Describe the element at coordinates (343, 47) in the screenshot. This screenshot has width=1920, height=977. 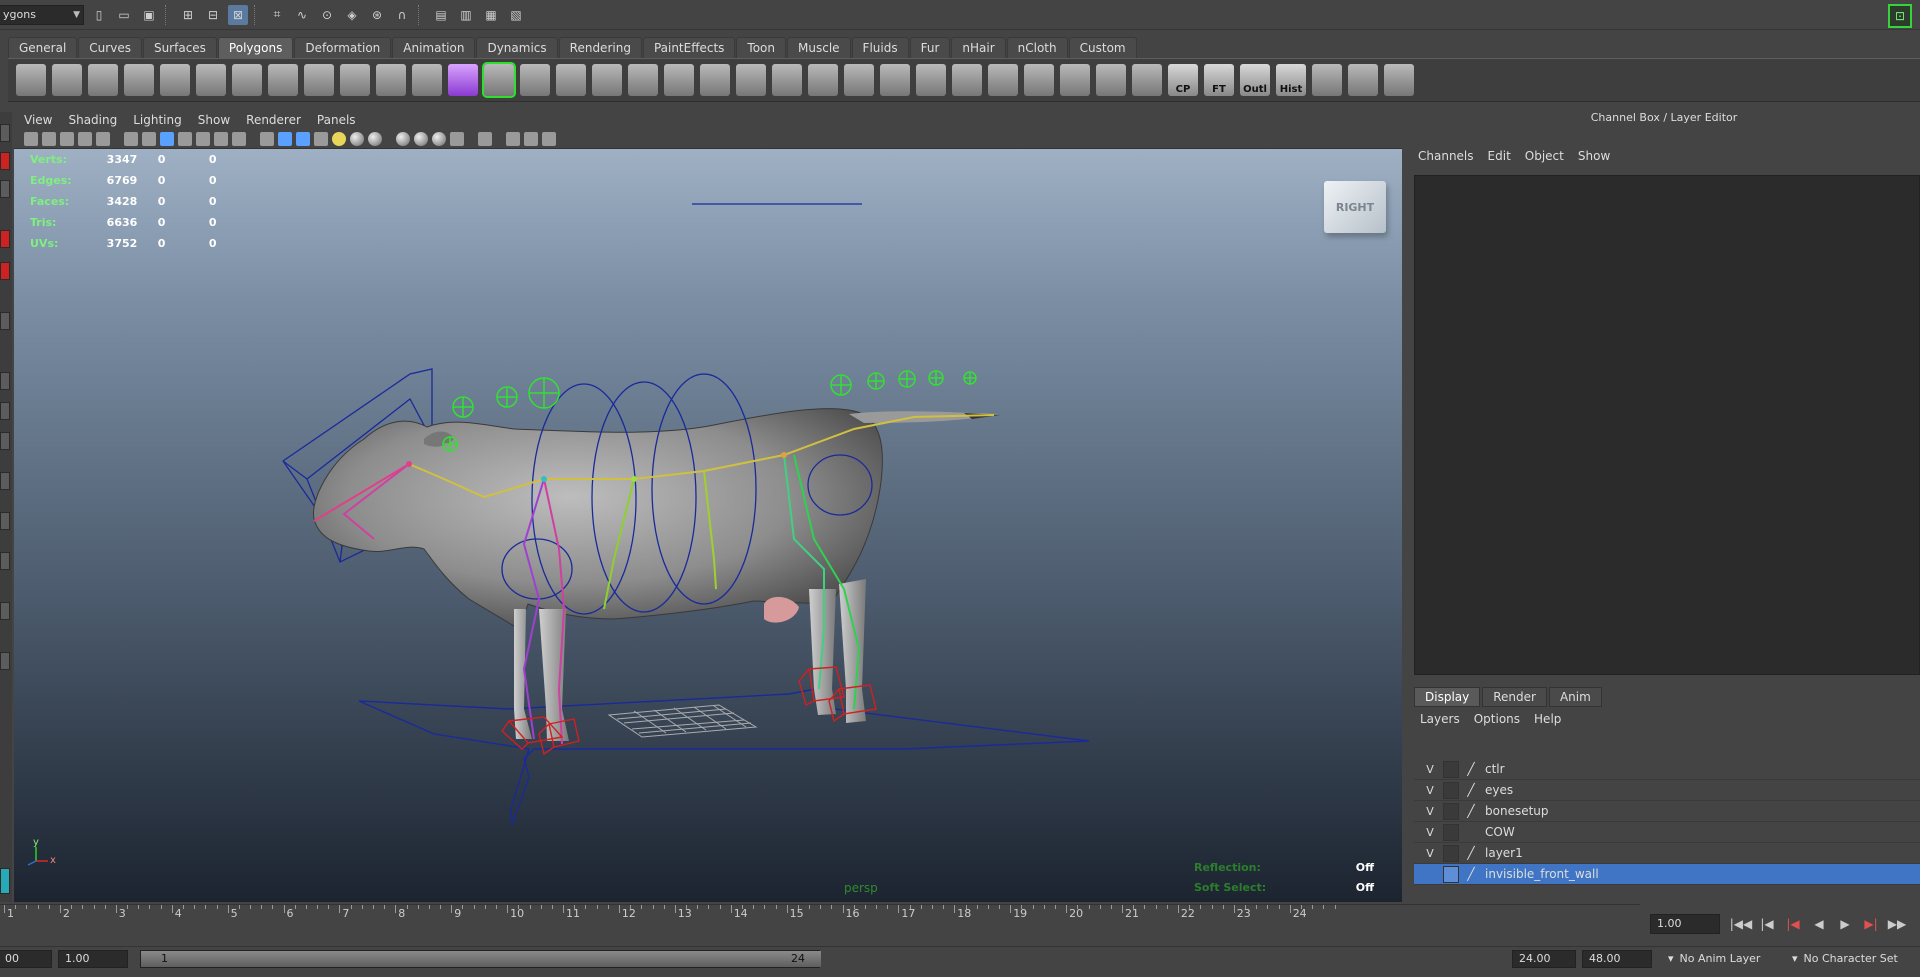
I see `shelf-tab-deformation: Deformation` at that location.